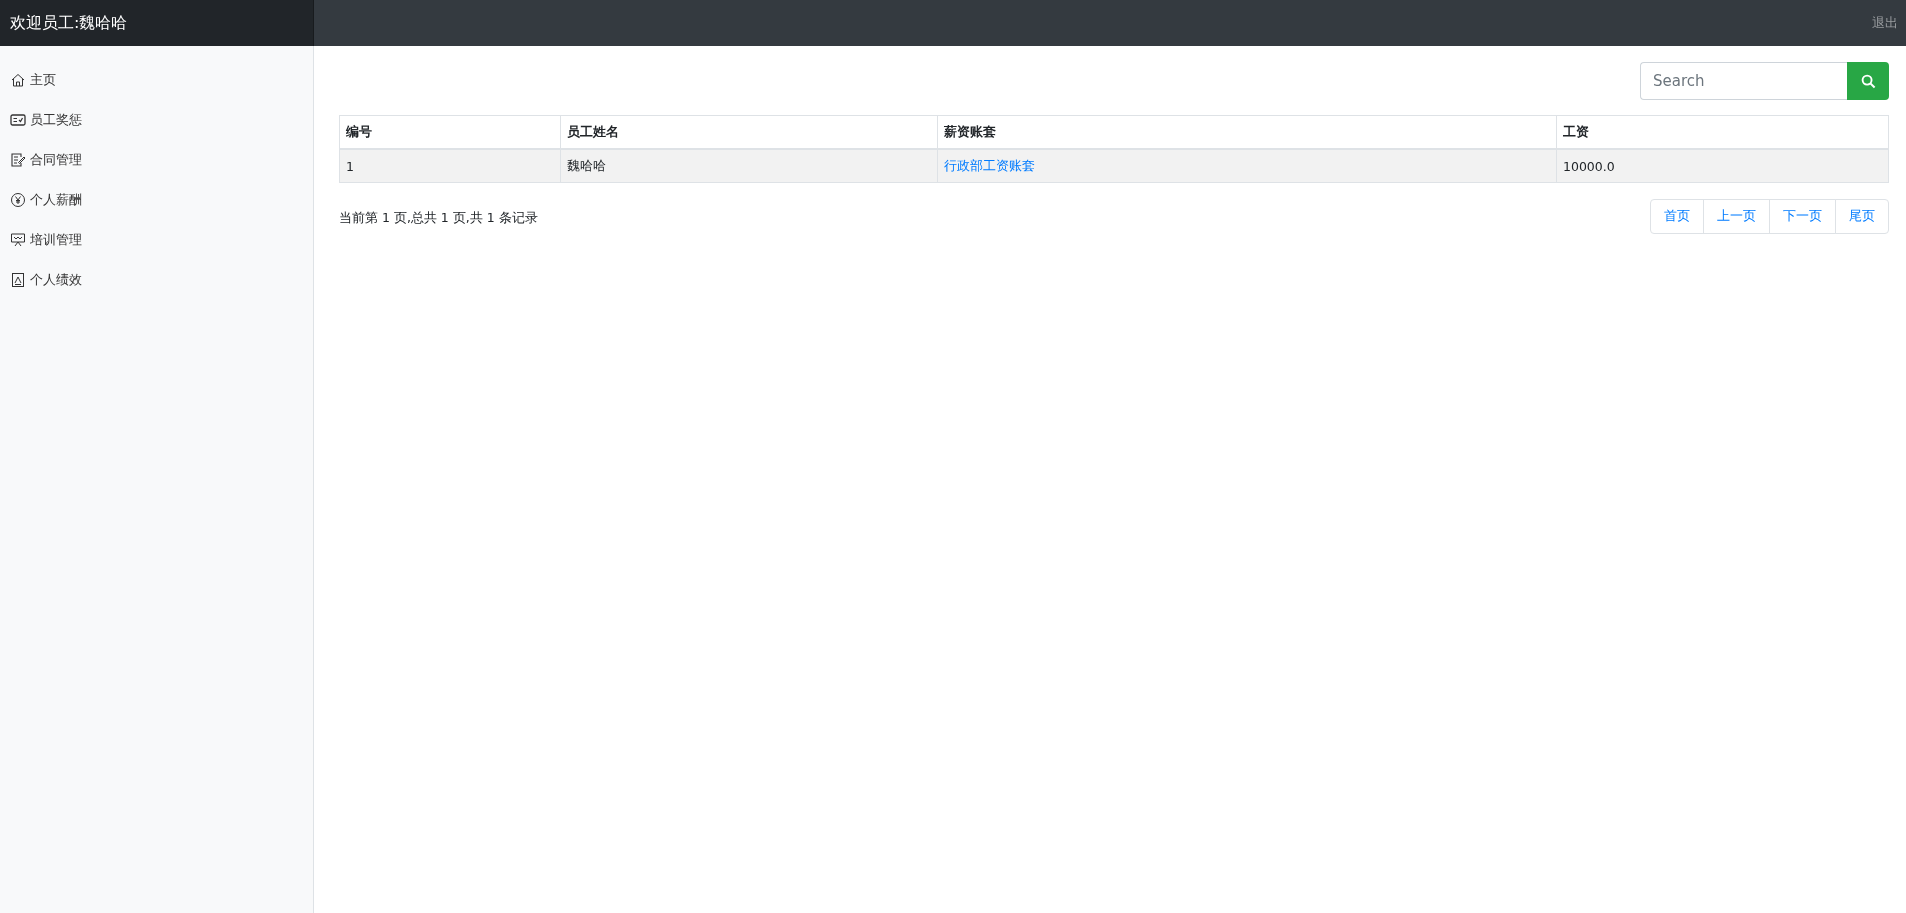  Describe the element at coordinates (156, 200) in the screenshot. I see `sidebar-item: 个人薪酬` at that location.